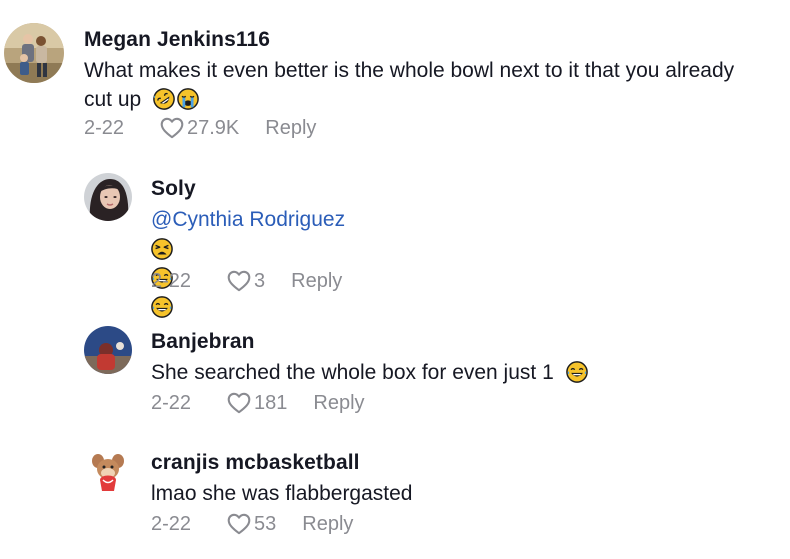  What do you see at coordinates (177, 40) in the screenshot?
I see `comment-author: Megan Jenkins116` at bounding box center [177, 40].